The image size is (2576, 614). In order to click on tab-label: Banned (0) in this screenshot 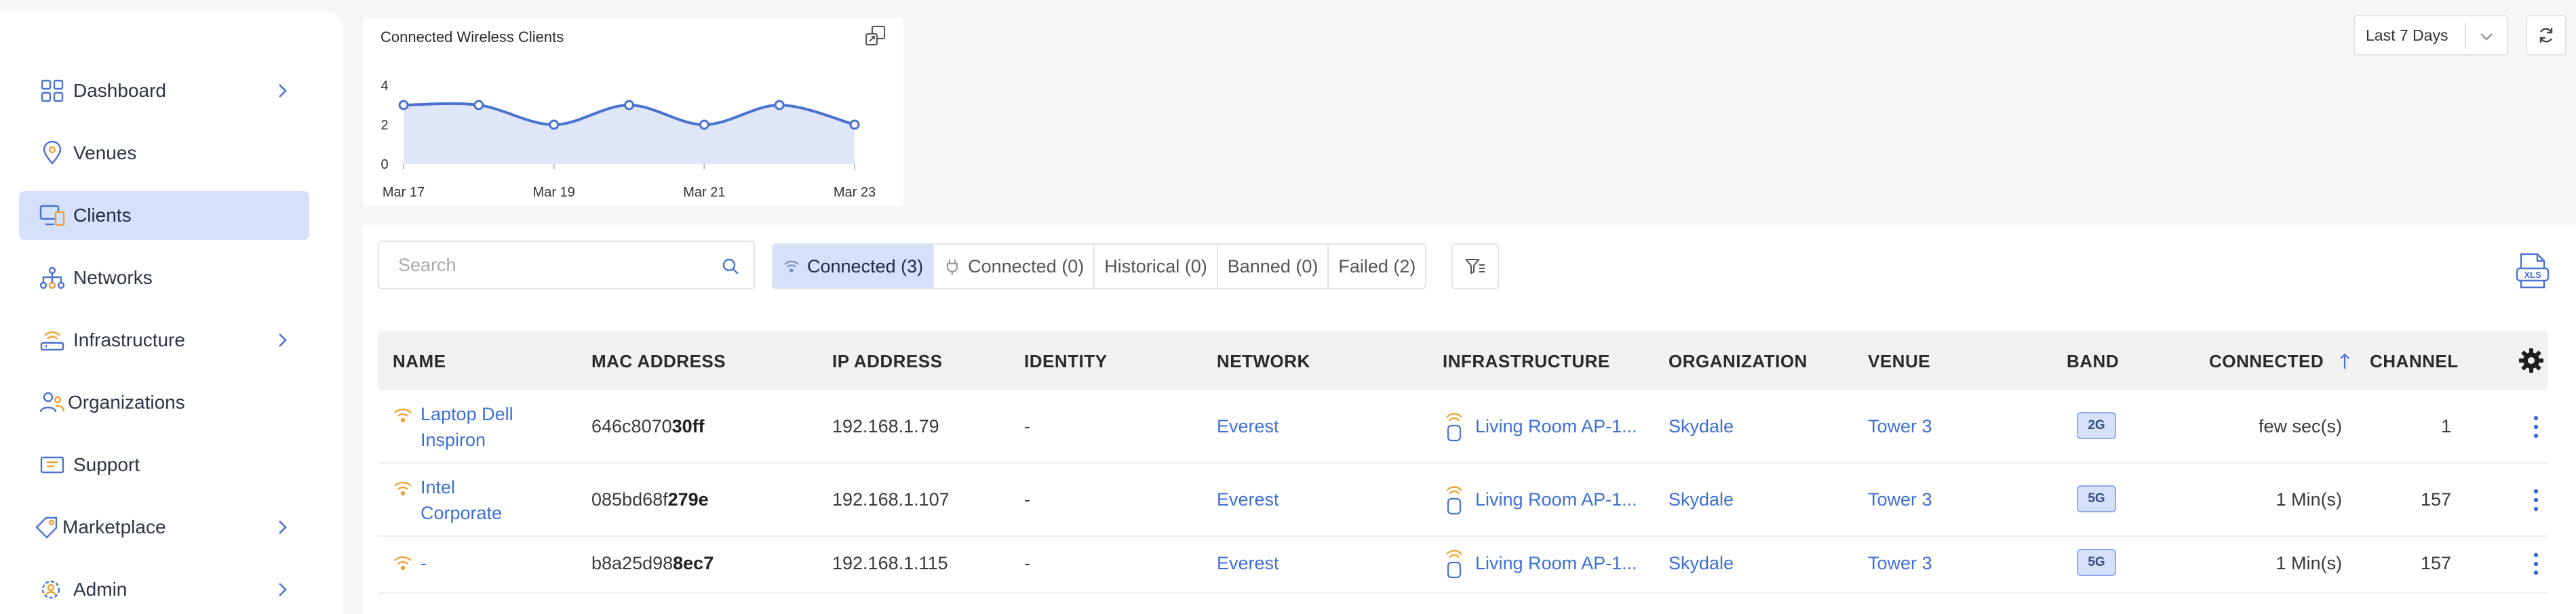, I will do `click(1273, 266)`.